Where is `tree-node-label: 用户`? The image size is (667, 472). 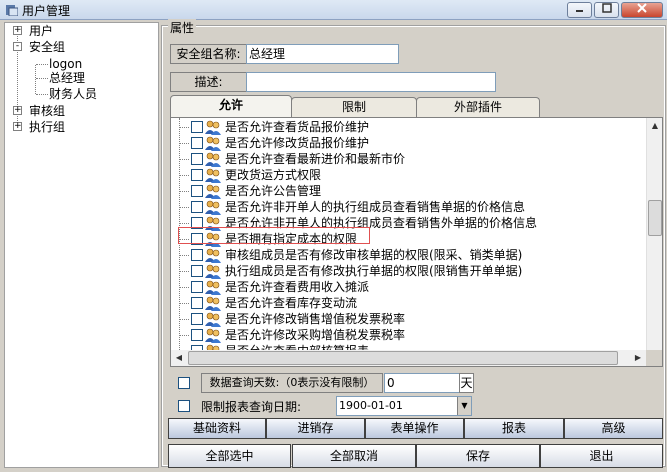
tree-node-label: 用户 is located at coordinates (41, 31).